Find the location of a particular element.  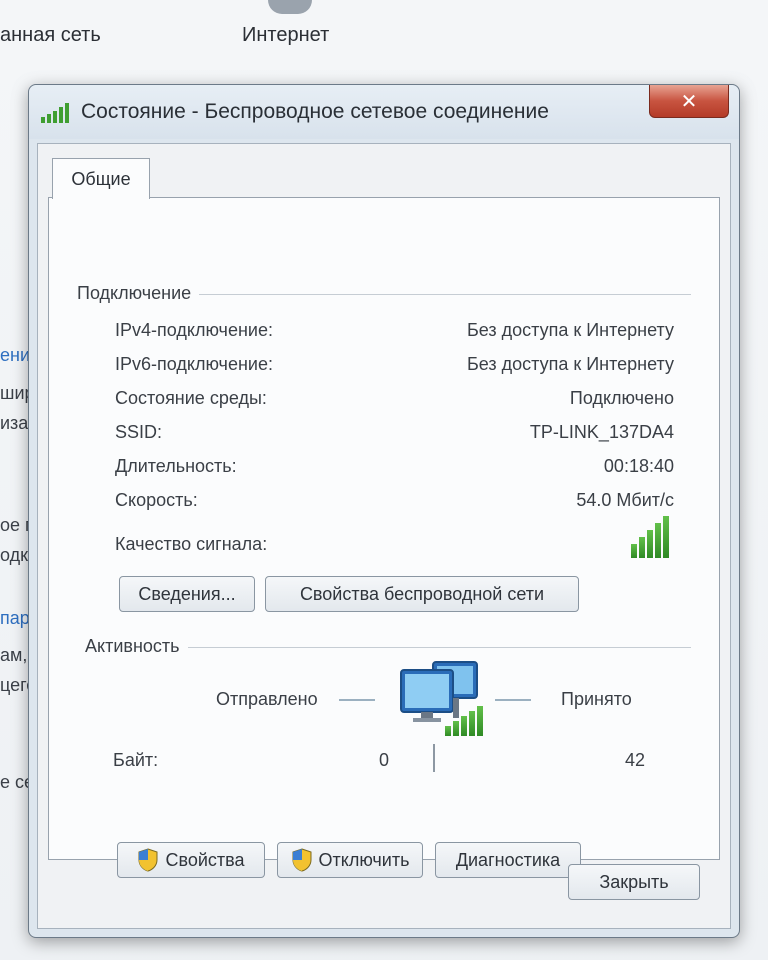

properties-button-label: Свойства is located at coordinates (205, 859).